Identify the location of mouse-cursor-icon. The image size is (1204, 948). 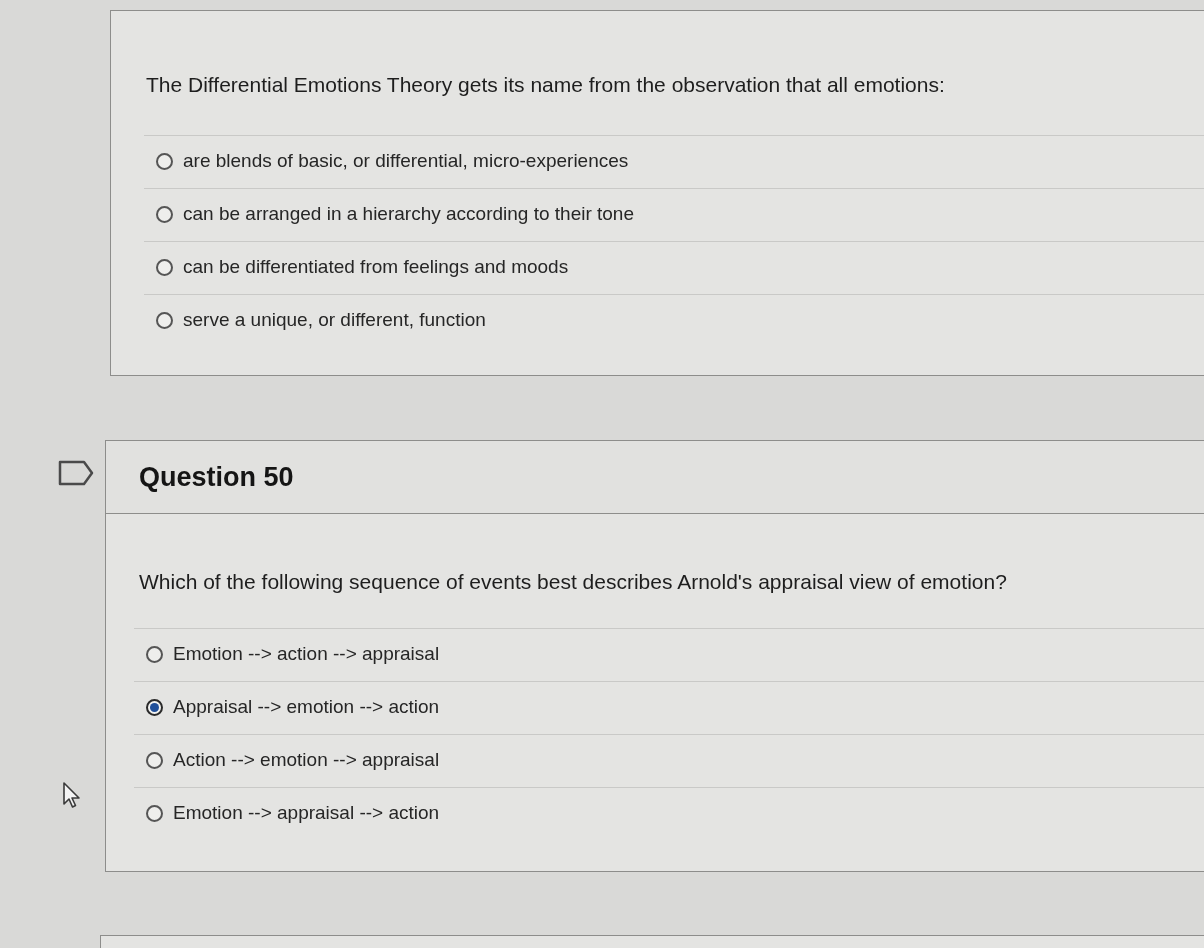
(72, 795).